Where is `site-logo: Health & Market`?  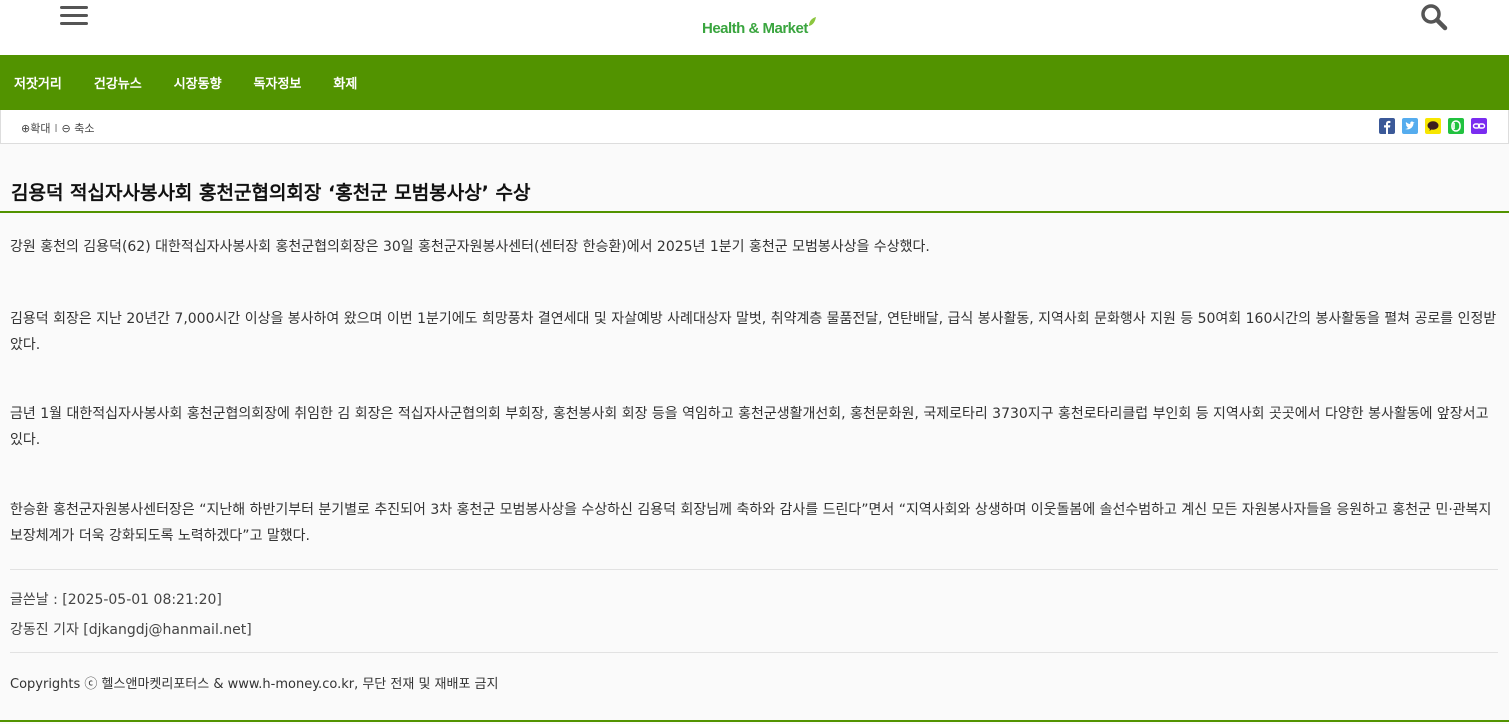 site-logo: Health & Market is located at coordinates (759, 29).